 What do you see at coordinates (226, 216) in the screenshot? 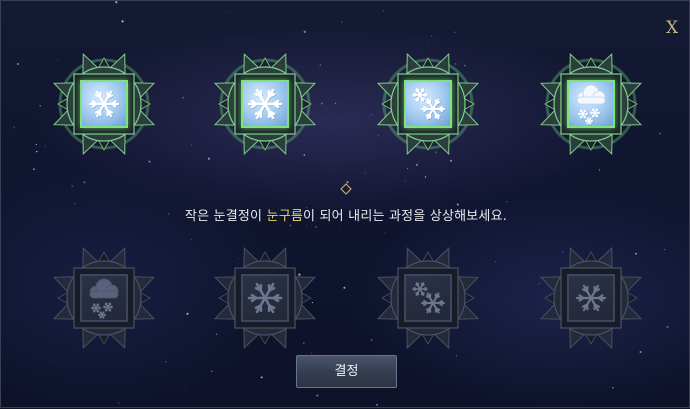
I see `prompt-before: 작은 눈결정이` at bounding box center [226, 216].